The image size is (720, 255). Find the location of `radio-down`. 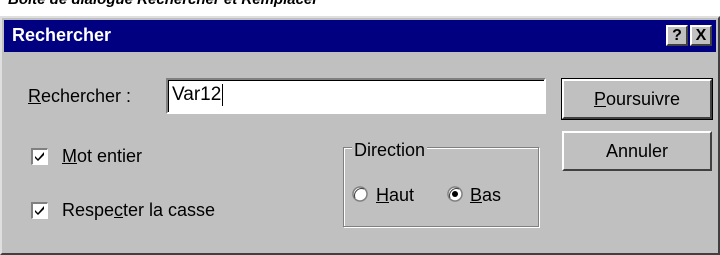

radio-down is located at coordinates (455, 194).